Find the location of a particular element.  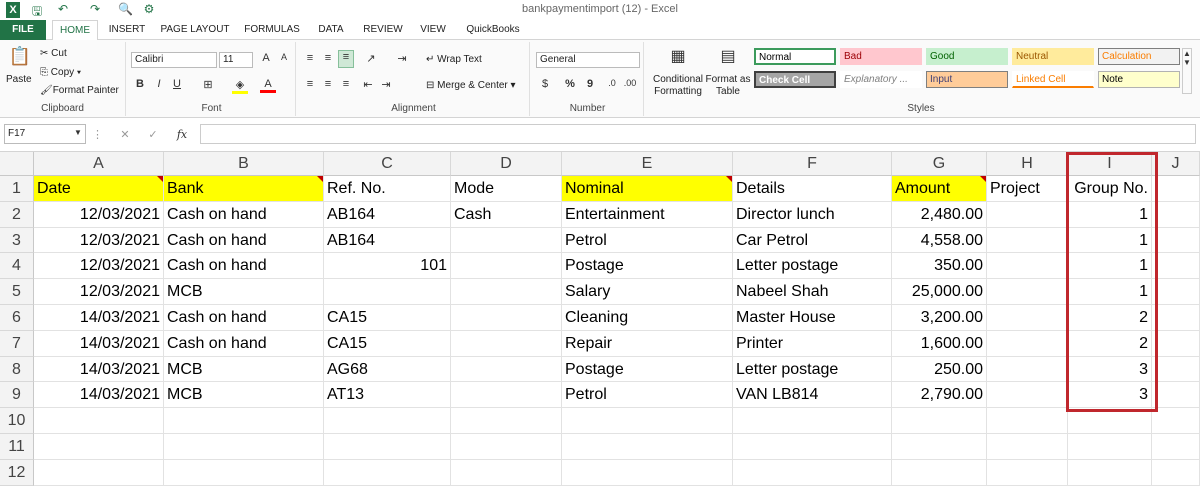

cell-e3: Petrol is located at coordinates (647, 240).